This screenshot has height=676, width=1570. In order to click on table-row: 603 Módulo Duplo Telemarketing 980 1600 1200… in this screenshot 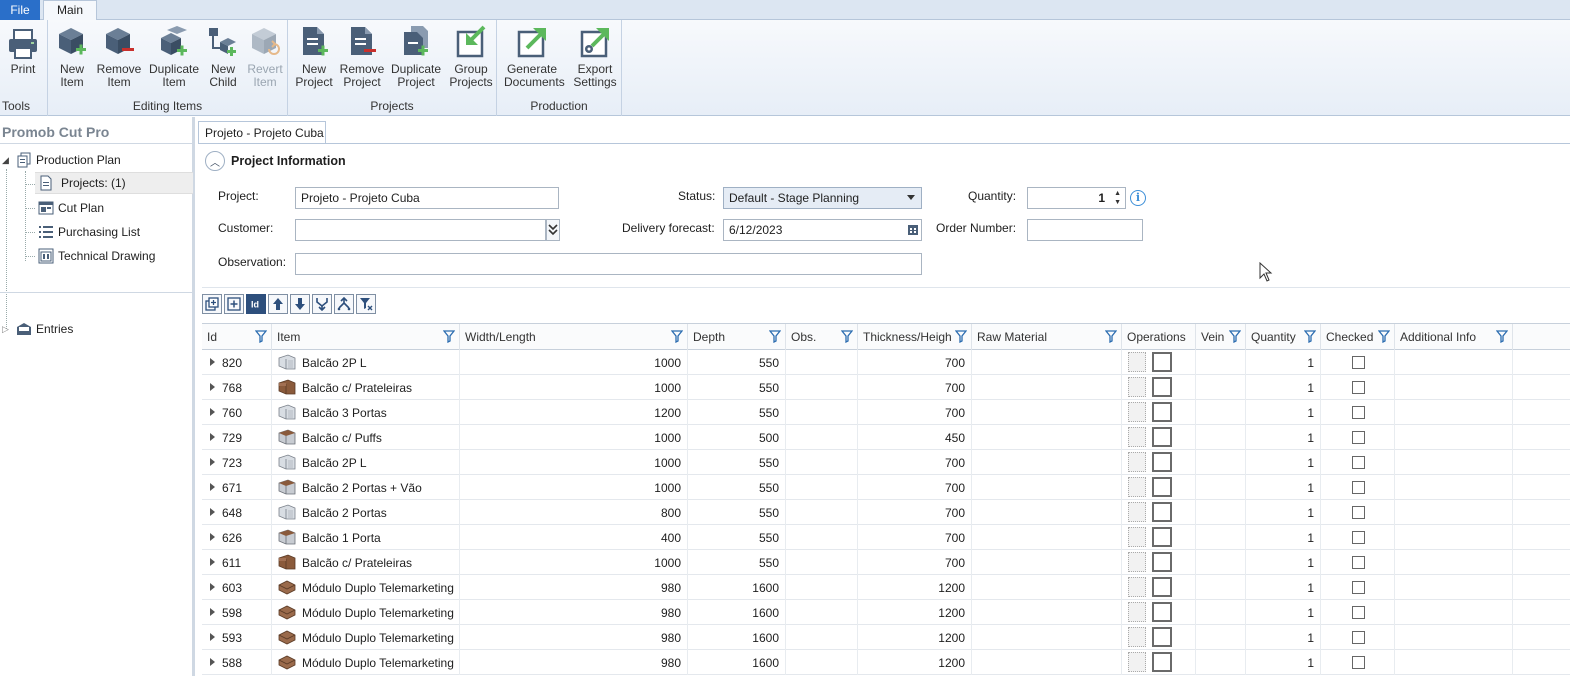, I will do `click(886, 587)`.